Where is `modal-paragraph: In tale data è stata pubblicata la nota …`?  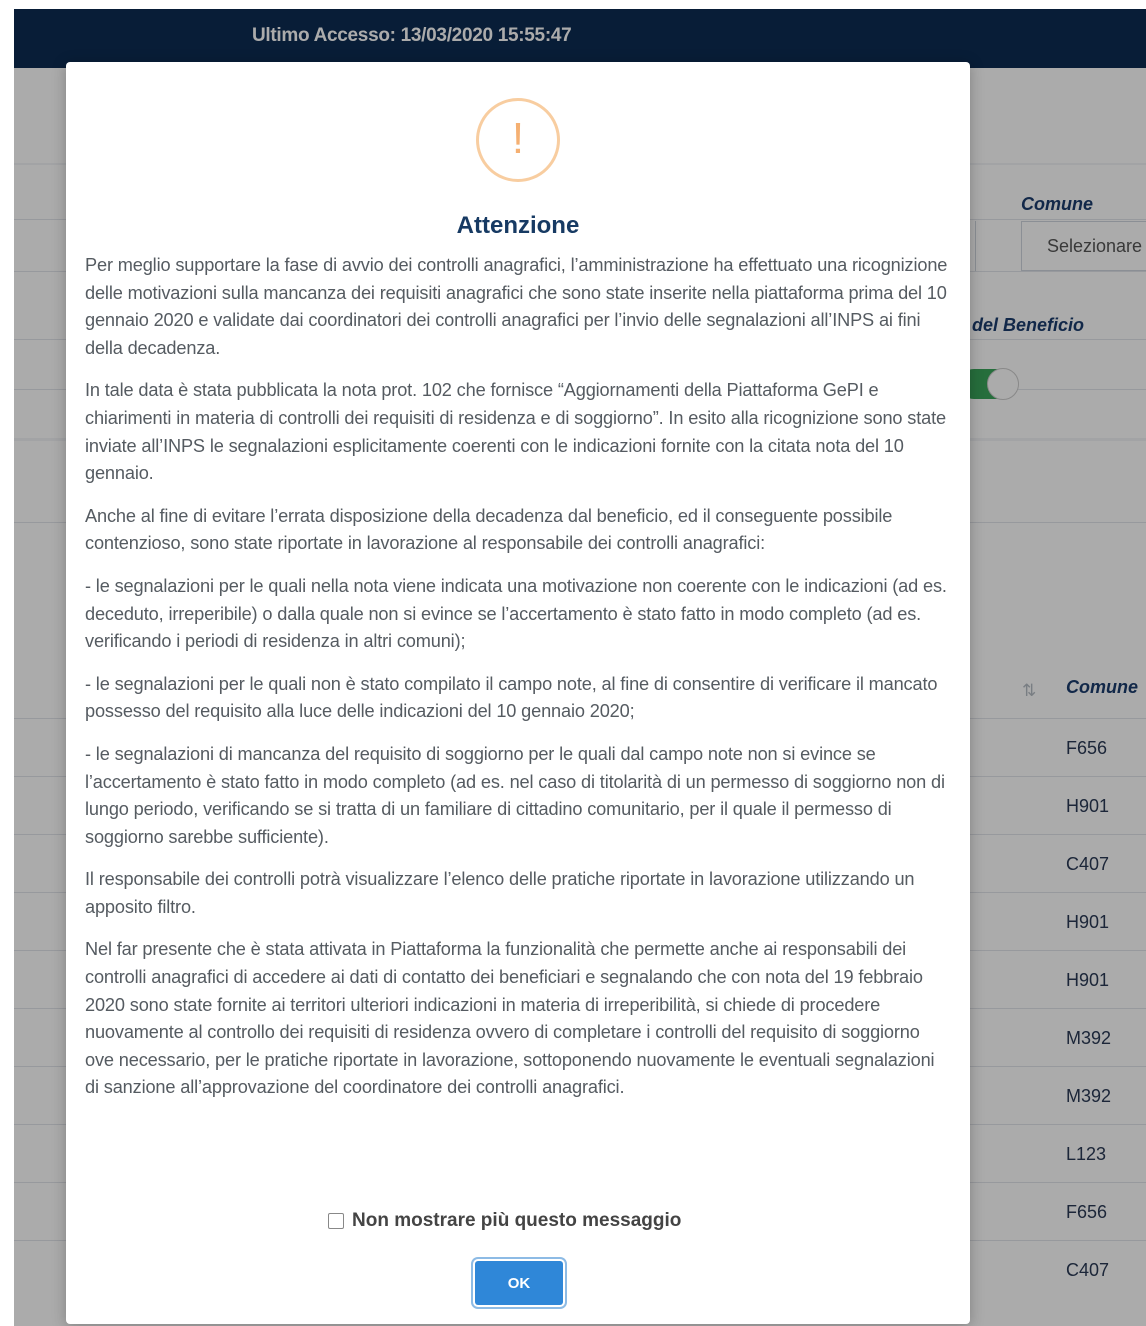
modal-paragraph: In tale data è stata pubblicata la nota … is located at coordinates (515, 432).